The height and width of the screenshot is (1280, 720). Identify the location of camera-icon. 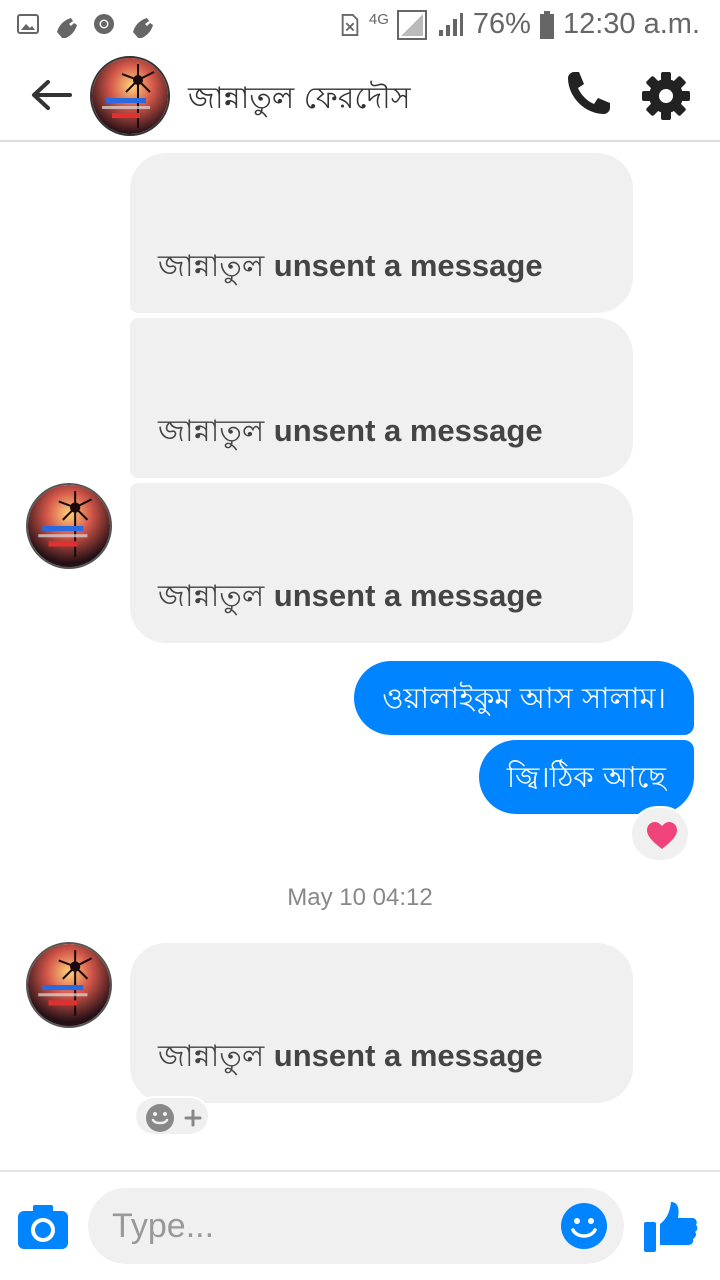
(43, 1227).